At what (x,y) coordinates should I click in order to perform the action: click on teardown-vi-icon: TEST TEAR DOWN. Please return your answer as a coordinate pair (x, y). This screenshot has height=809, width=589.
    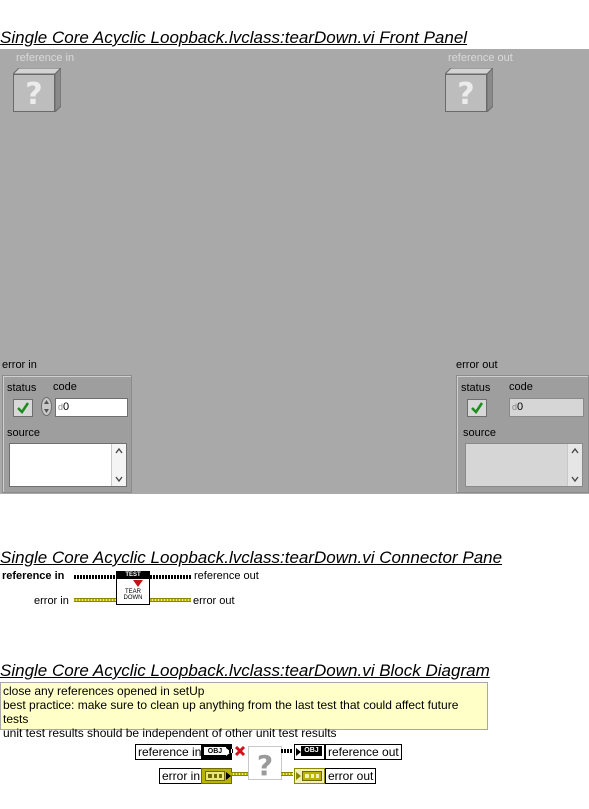
    Looking at the image, I should click on (133, 588).